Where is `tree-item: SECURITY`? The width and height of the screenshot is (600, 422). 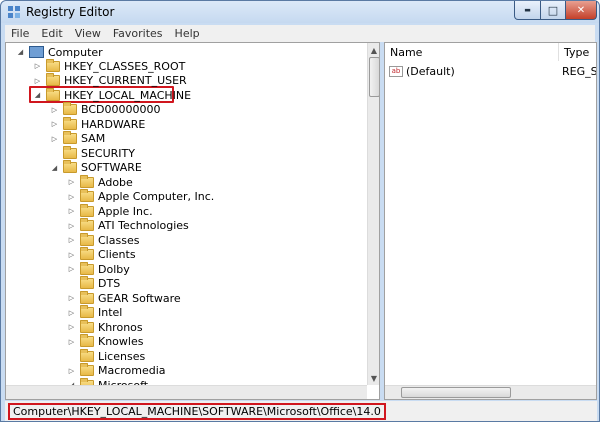 tree-item: SECURITY is located at coordinates (92, 152).